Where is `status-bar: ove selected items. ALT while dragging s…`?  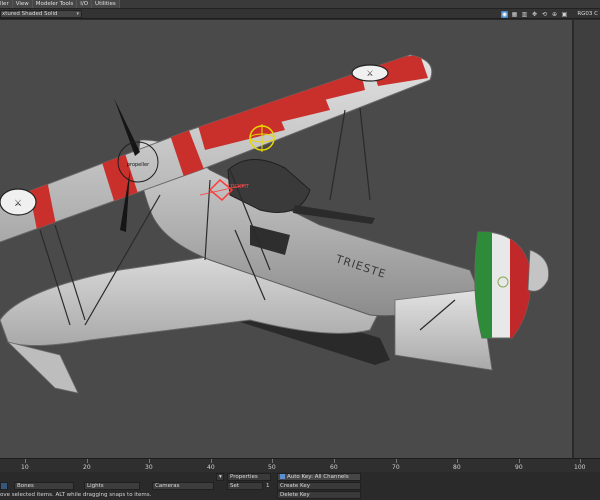 status-bar: ove selected items. ALT while dragging s… is located at coordinates (76, 495).